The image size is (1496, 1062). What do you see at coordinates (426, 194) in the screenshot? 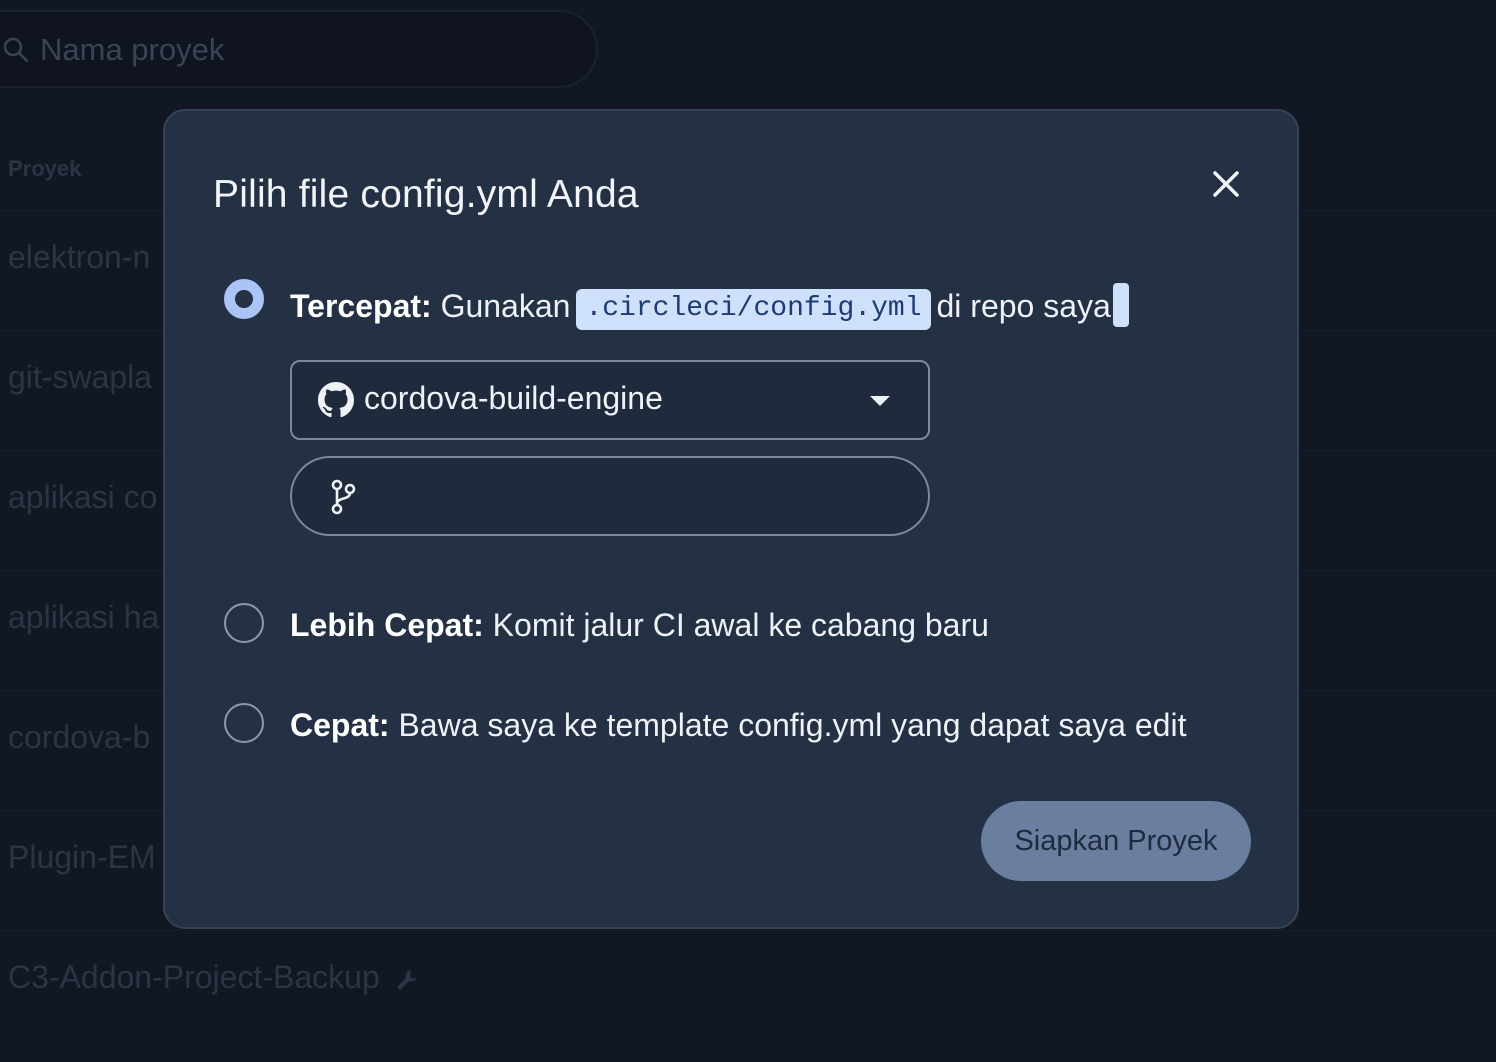
I see `modal-title: Pilih file config.yml Anda` at bounding box center [426, 194].